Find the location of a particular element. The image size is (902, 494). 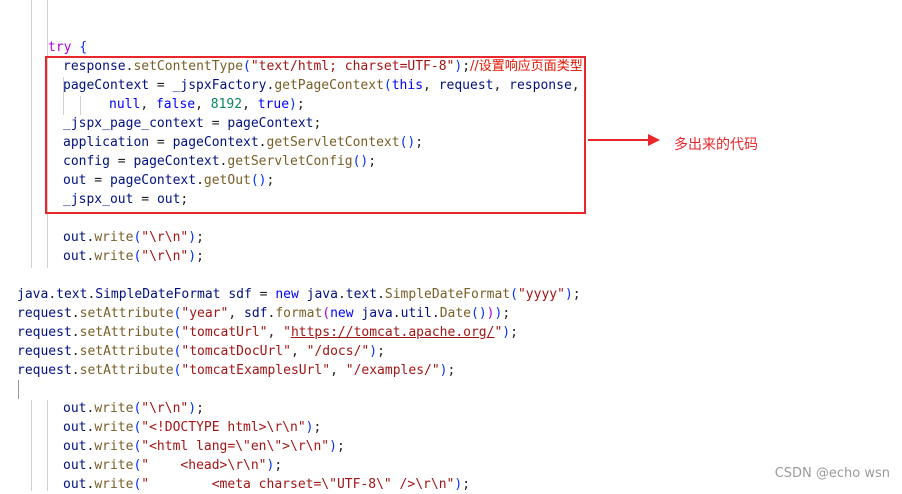

code-token: "tomcatExamplesUrl" is located at coordinates (256, 370).